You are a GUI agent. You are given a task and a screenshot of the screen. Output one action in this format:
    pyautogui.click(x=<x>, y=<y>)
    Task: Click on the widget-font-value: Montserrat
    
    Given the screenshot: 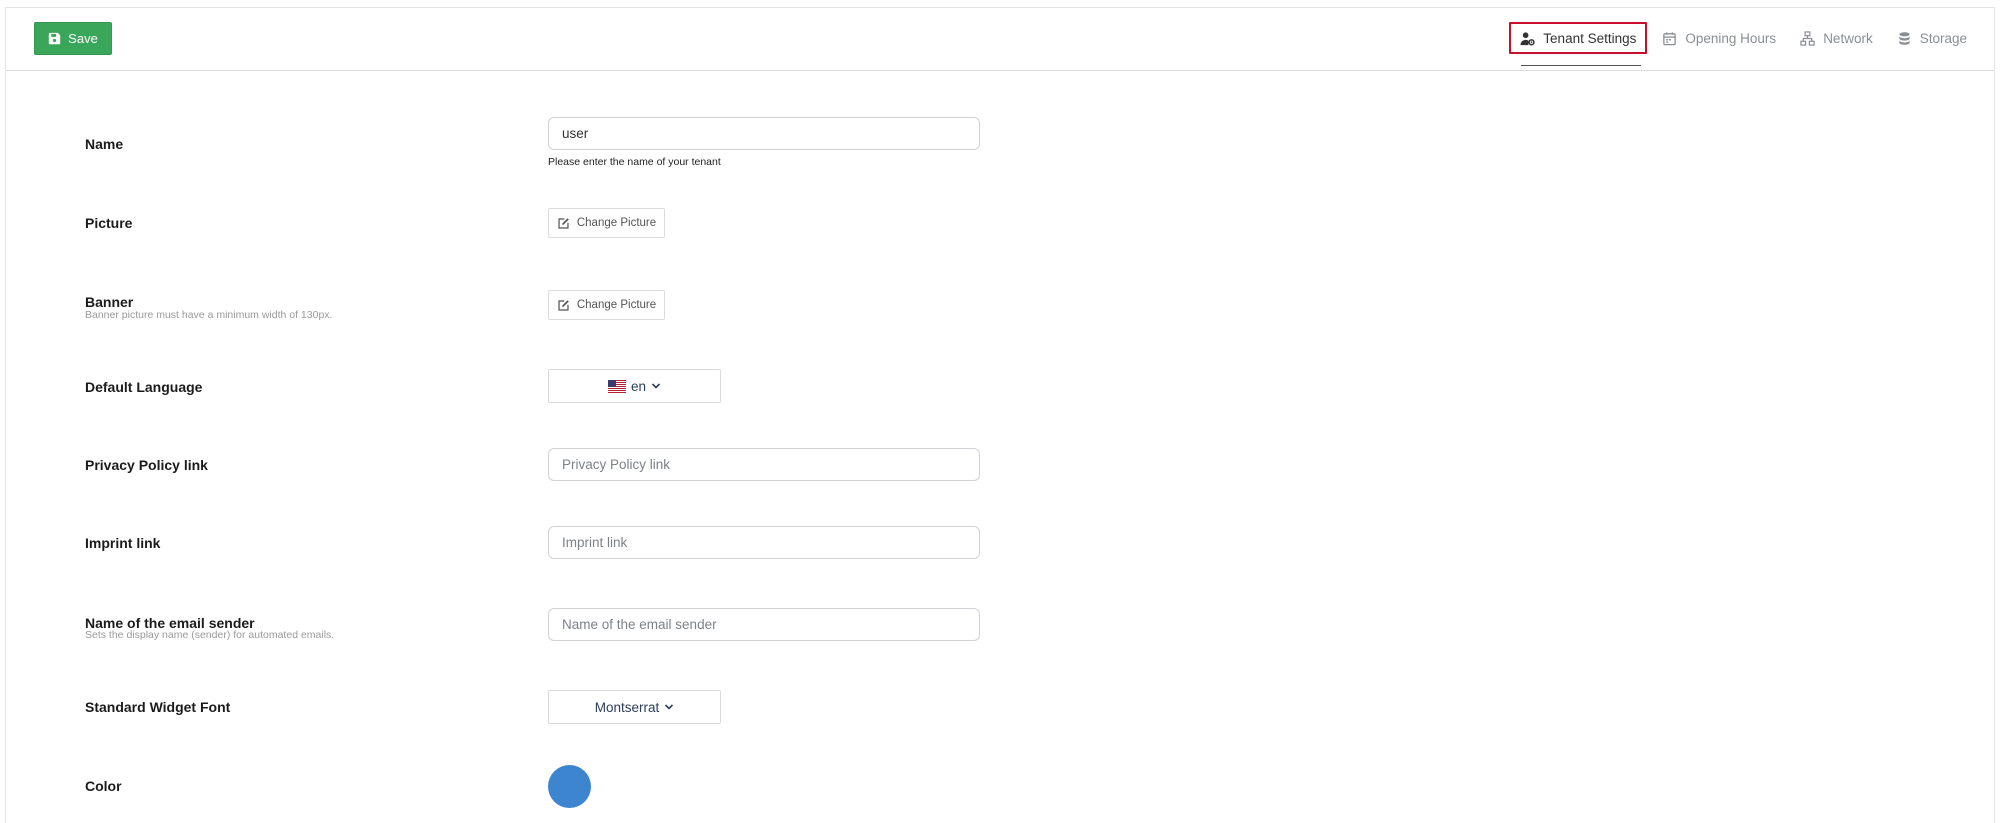 What is the action you would take?
    pyautogui.click(x=627, y=707)
    